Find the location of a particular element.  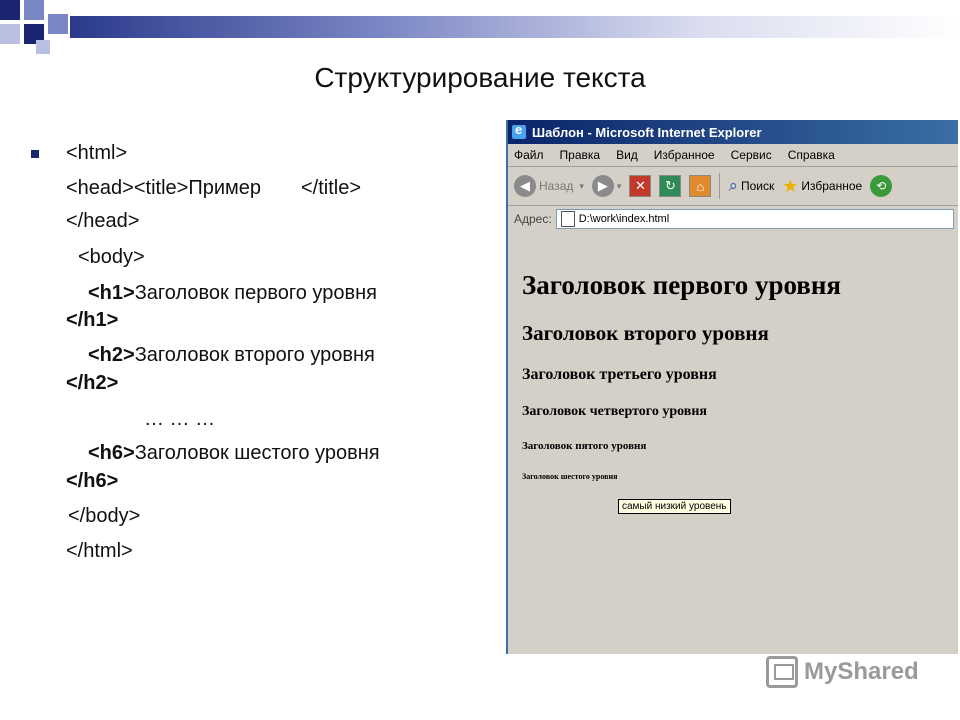

watermark-logo: MyShared is located at coordinates (842, 672).